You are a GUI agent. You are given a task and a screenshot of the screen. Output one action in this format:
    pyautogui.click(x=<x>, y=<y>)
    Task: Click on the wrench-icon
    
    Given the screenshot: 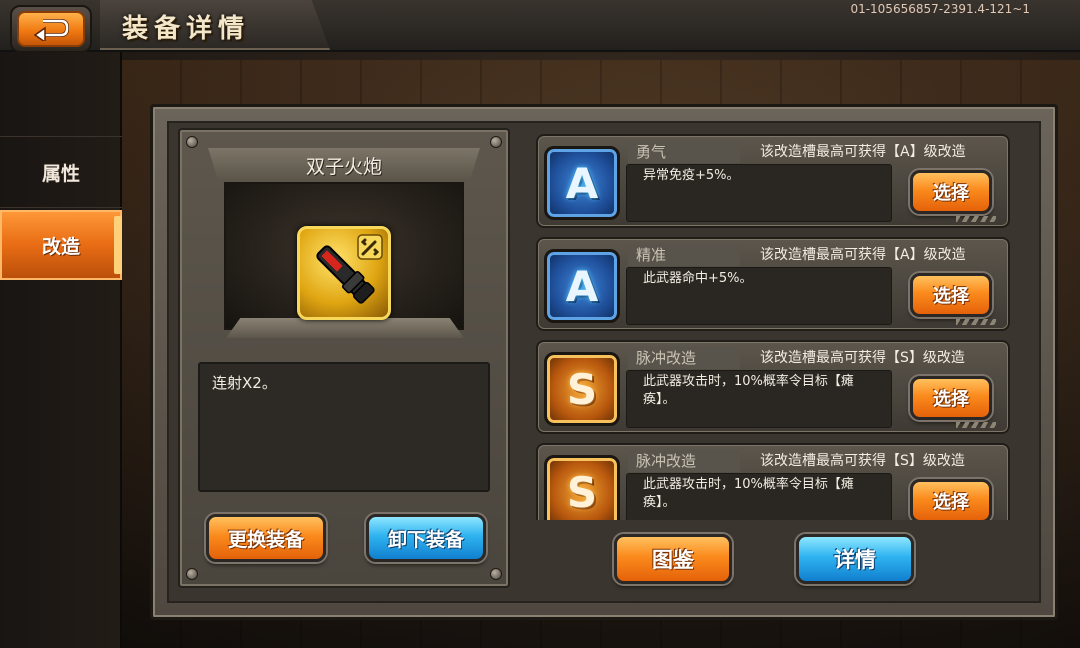 What is the action you would take?
    pyautogui.click(x=370, y=247)
    